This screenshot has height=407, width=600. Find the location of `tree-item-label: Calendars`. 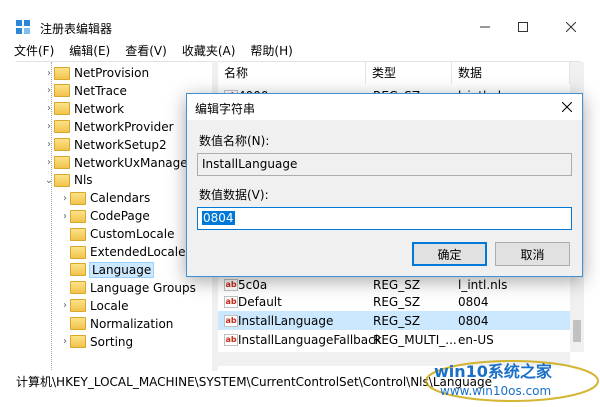

tree-item-label: Calendars is located at coordinates (120, 198).